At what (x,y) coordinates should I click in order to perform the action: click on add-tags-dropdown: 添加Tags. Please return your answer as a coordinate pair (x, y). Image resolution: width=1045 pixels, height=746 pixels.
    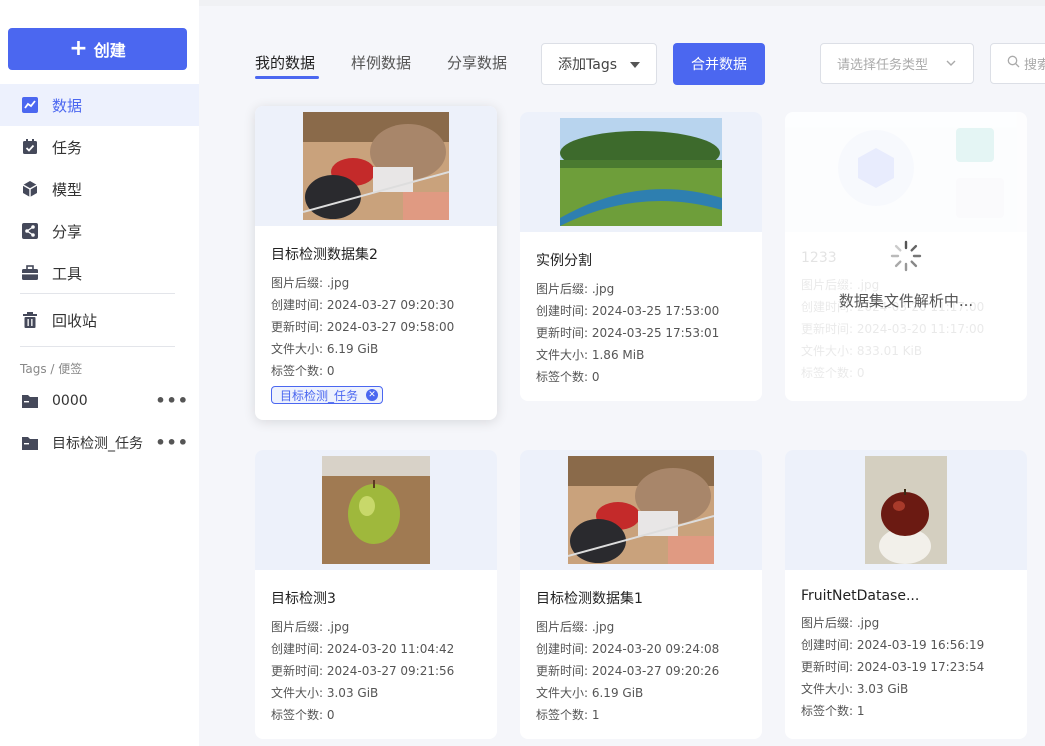
    Looking at the image, I should click on (599, 64).